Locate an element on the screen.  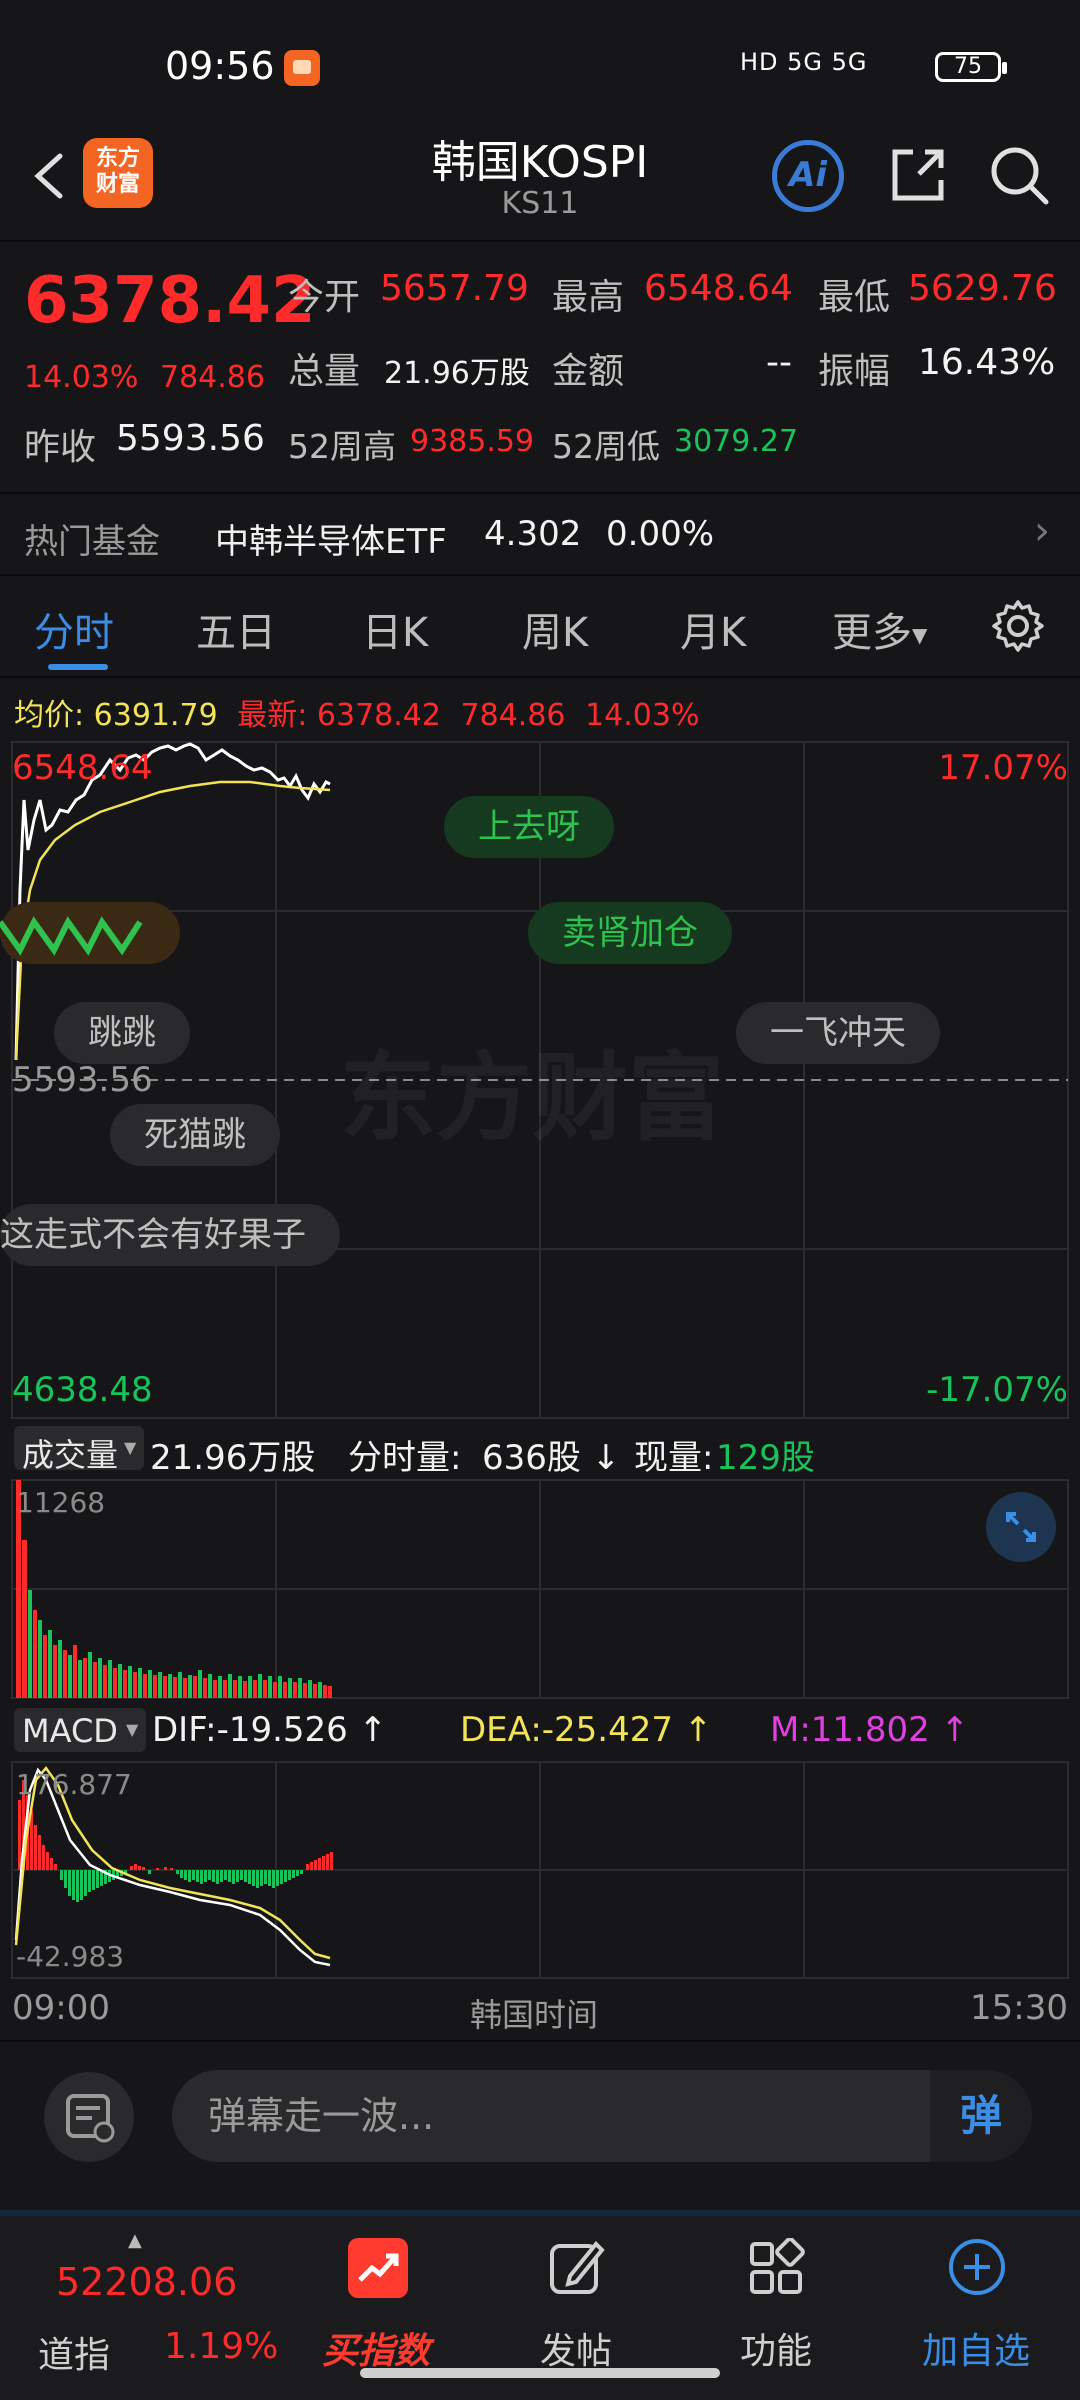
ai-assistant-icon: Ai is located at coordinates (808, 176).